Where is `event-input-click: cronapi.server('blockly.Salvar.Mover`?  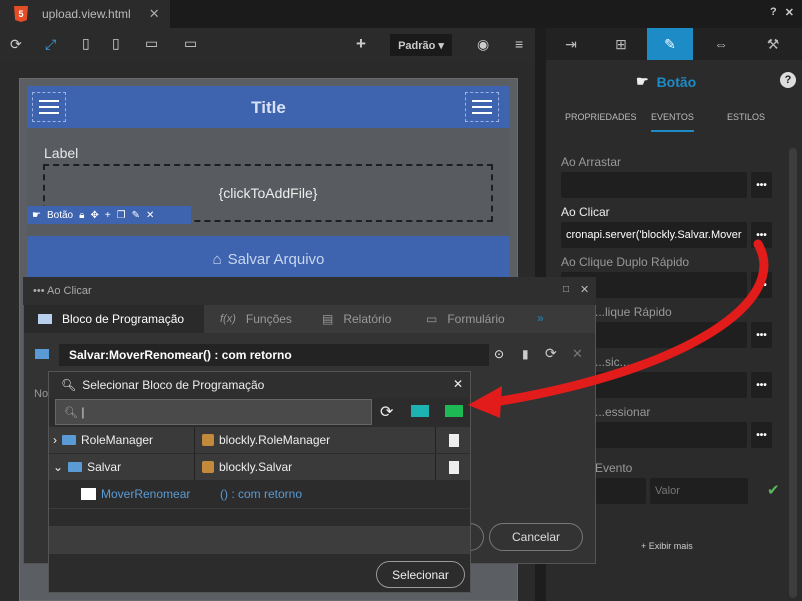
event-input-click: cronapi.server('blockly.Salvar.Mover is located at coordinates (654, 235).